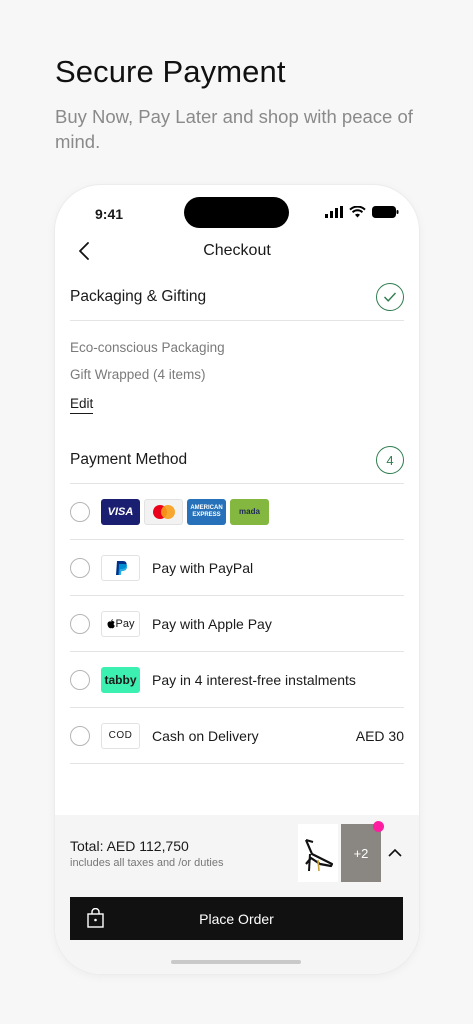 The image size is (473, 1024). Describe the element at coordinates (395, 853) in the screenshot. I see `chevron-up-icon` at that location.